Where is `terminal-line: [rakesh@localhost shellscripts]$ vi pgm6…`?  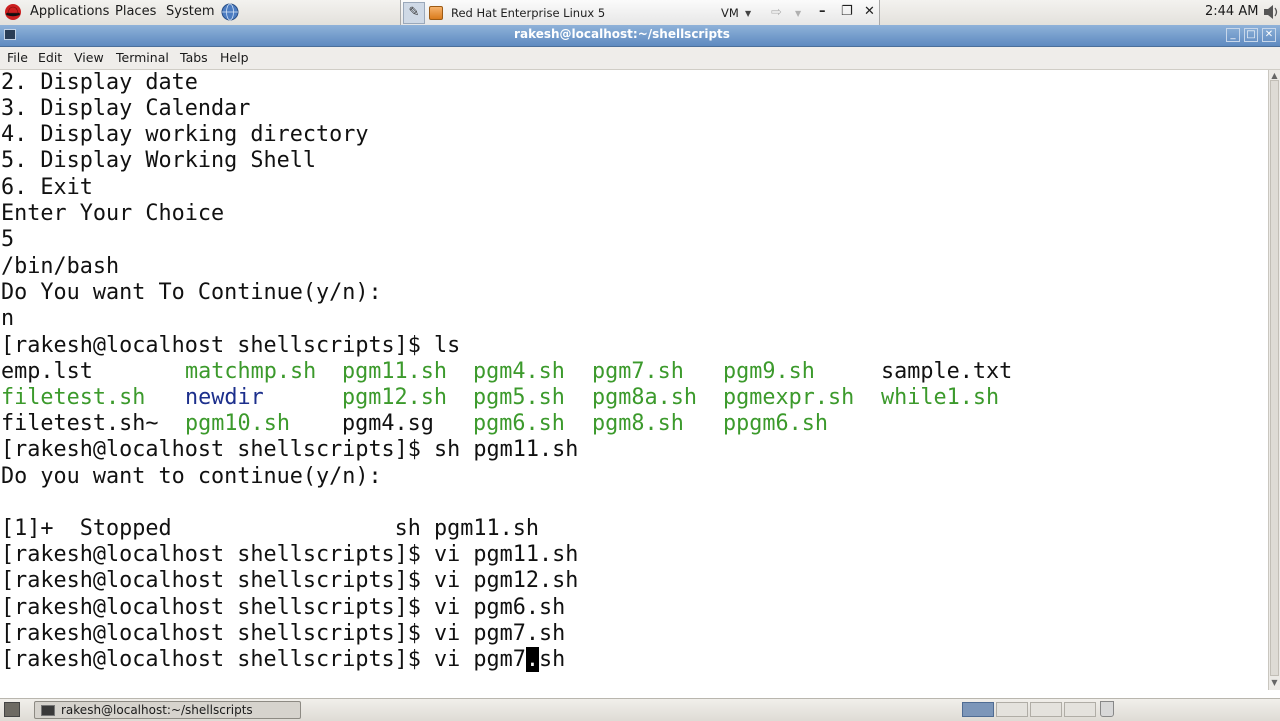
terminal-line: [rakesh@localhost shellscripts]$ vi pgm6… is located at coordinates (283, 607).